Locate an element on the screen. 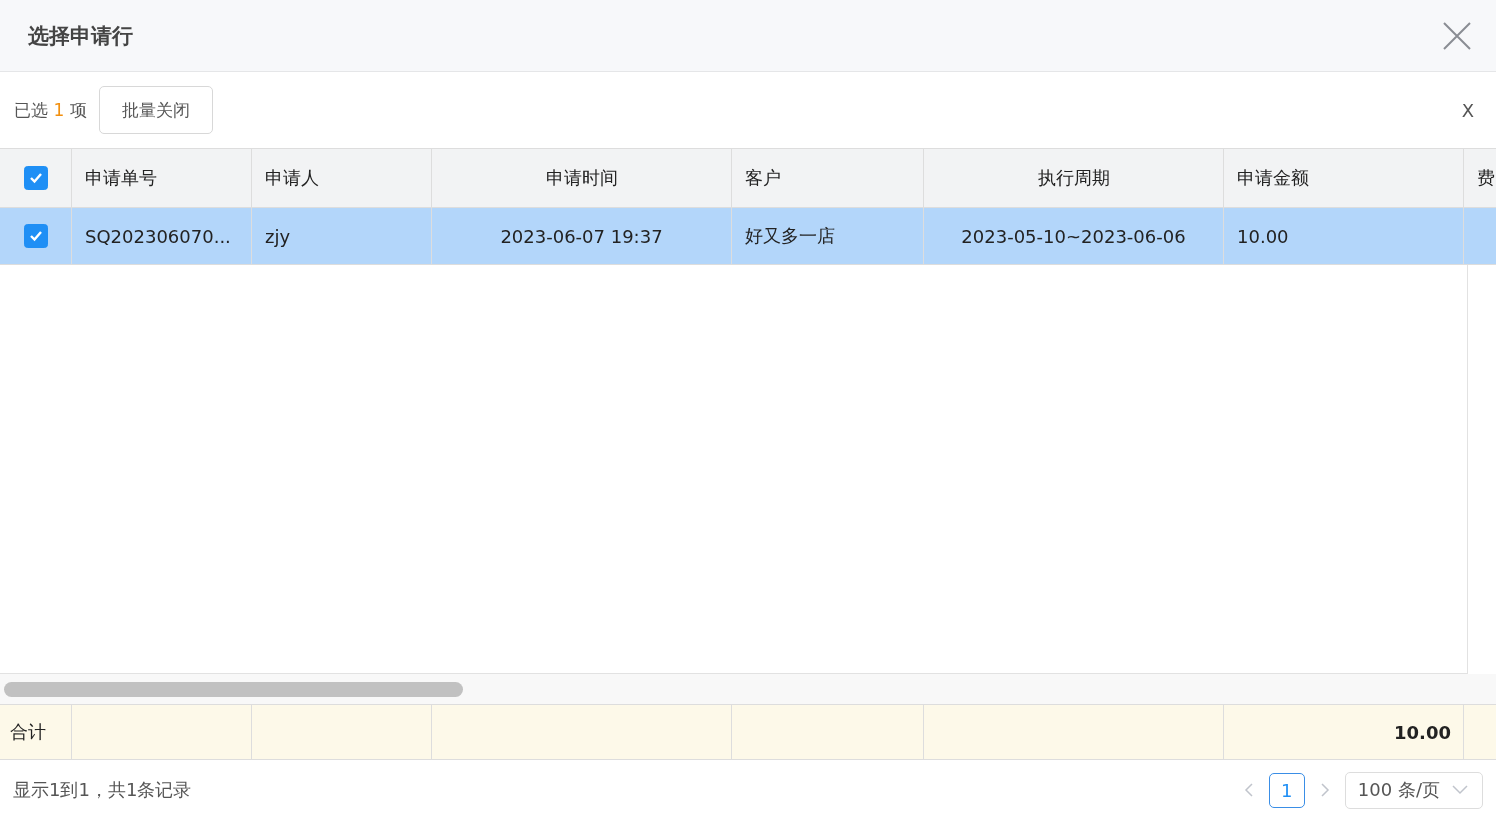  column-header: 客户 is located at coordinates (763, 178).